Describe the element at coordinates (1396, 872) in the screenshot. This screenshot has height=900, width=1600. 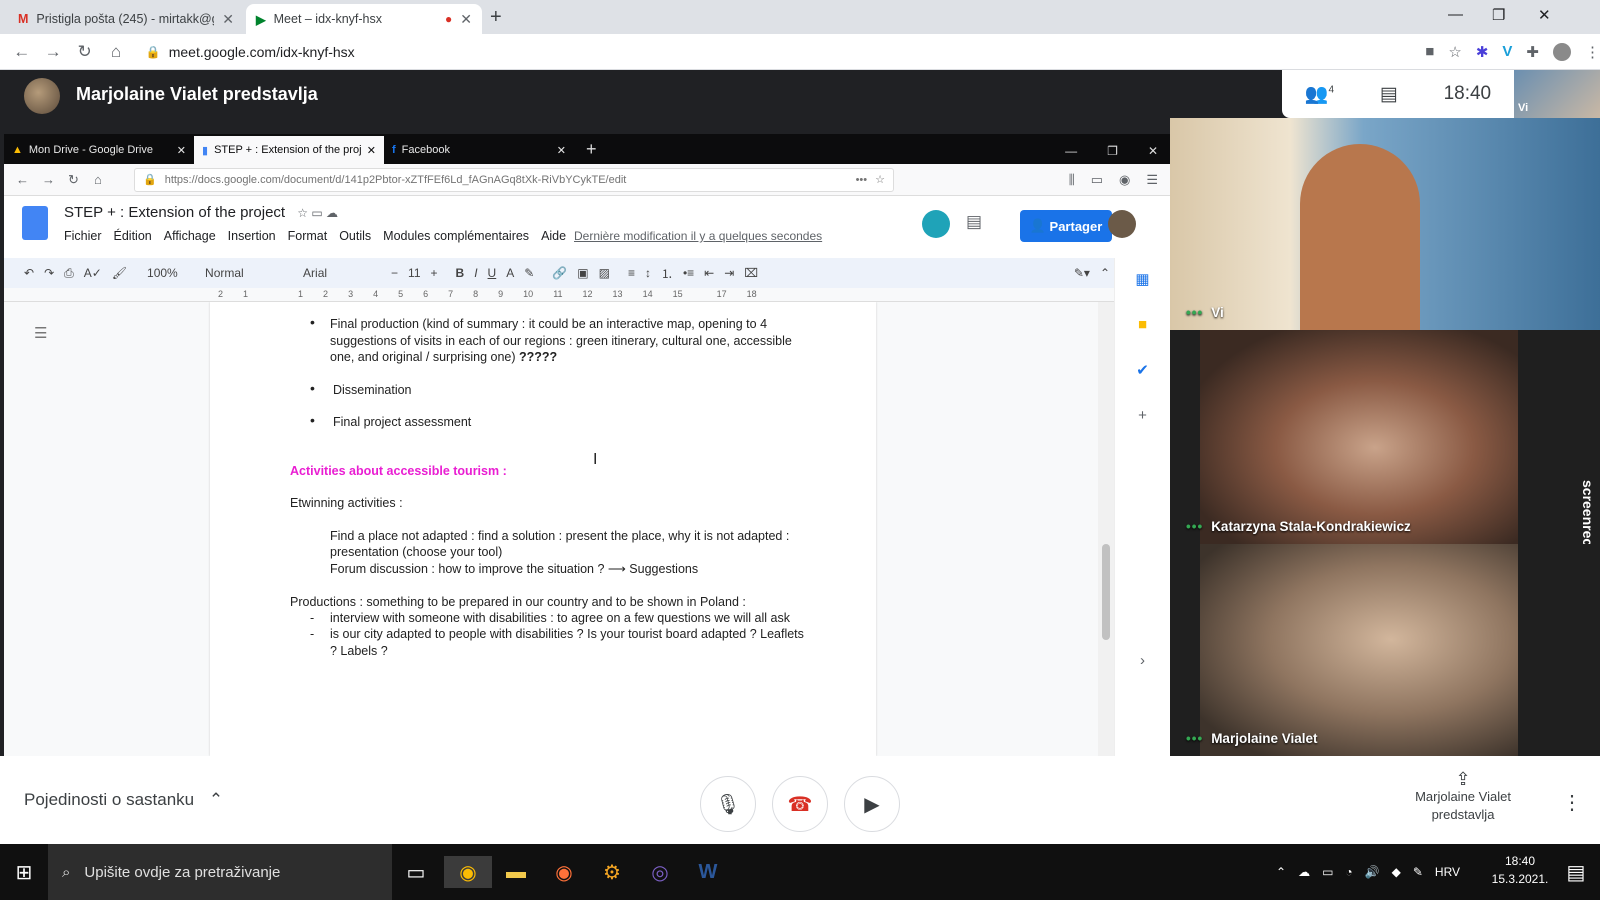
I see `dropbox-icon: ◆` at that location.